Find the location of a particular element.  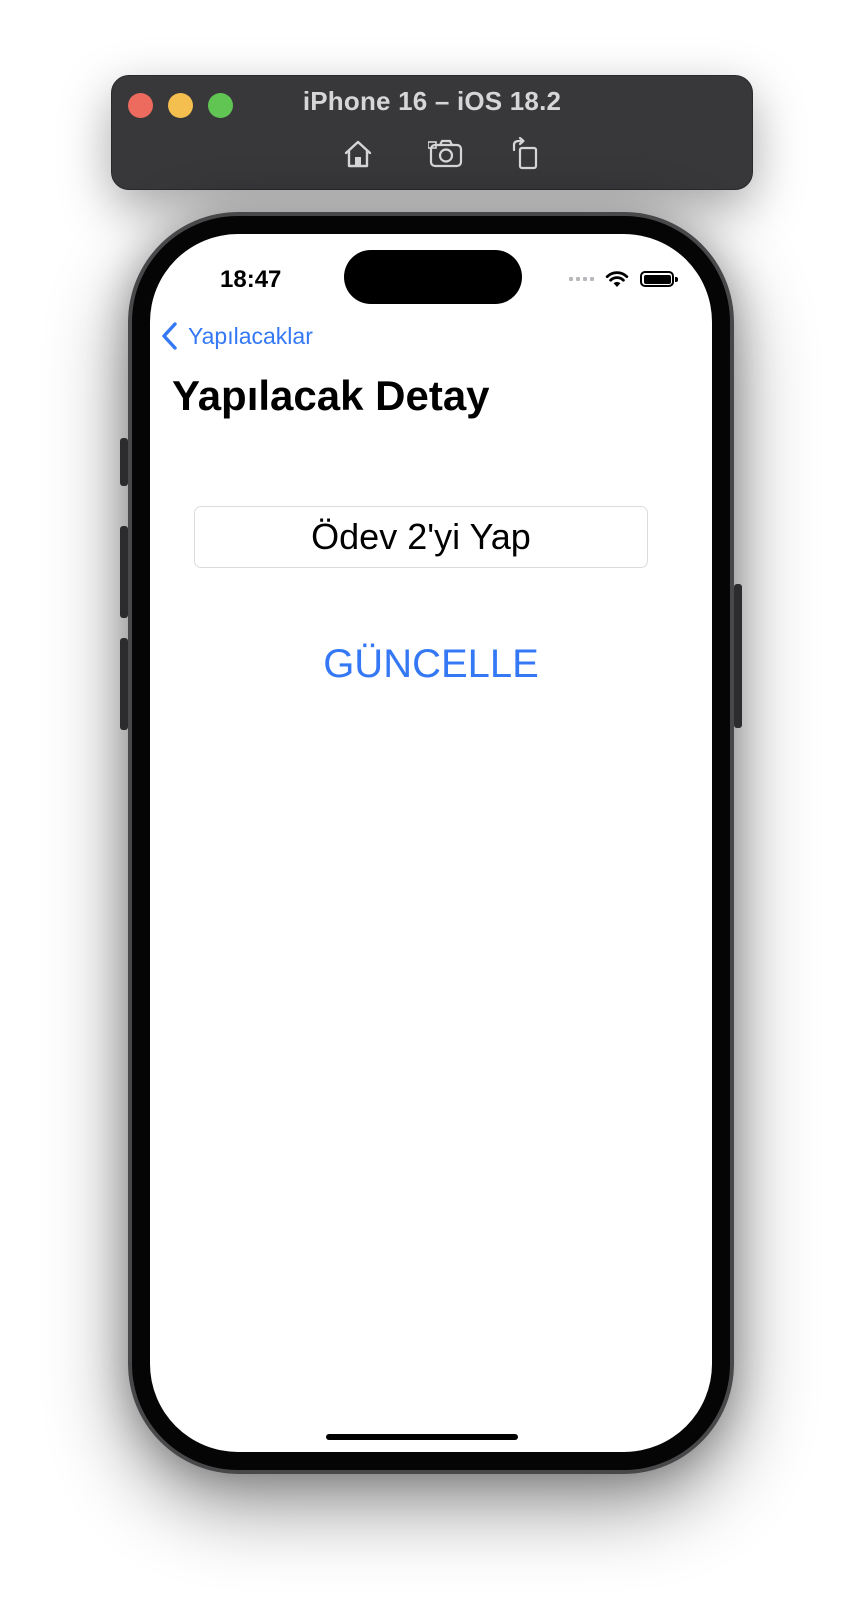

status-icons is located at coordinates (623, 279).